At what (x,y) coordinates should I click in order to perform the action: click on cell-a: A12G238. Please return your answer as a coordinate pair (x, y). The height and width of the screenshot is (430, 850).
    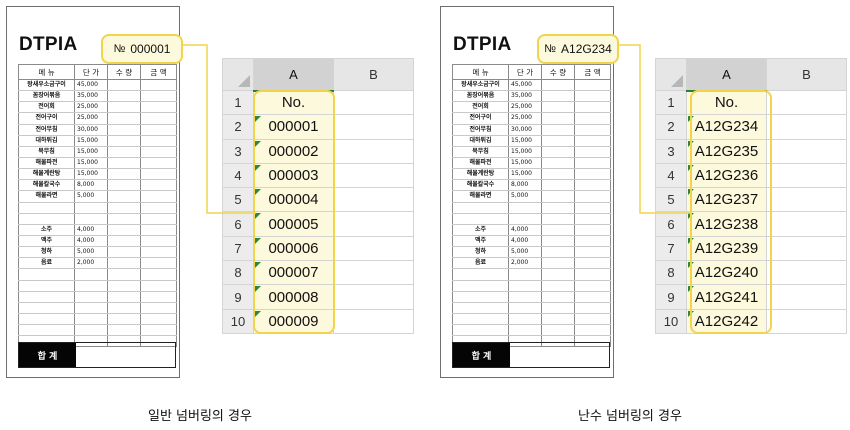
    Looking at the image, I should click on (726, 224).